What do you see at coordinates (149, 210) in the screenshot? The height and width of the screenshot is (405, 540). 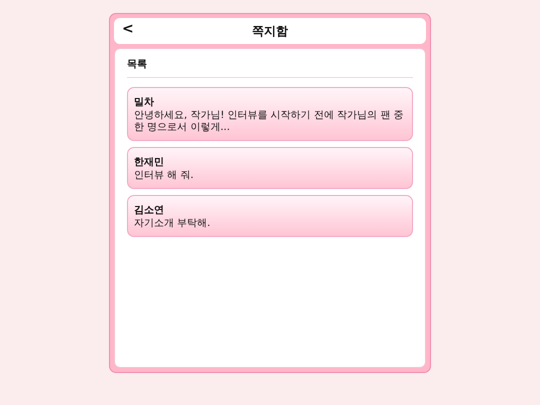 I see `sender-name: 김소연` at bounding box center [149, 210].